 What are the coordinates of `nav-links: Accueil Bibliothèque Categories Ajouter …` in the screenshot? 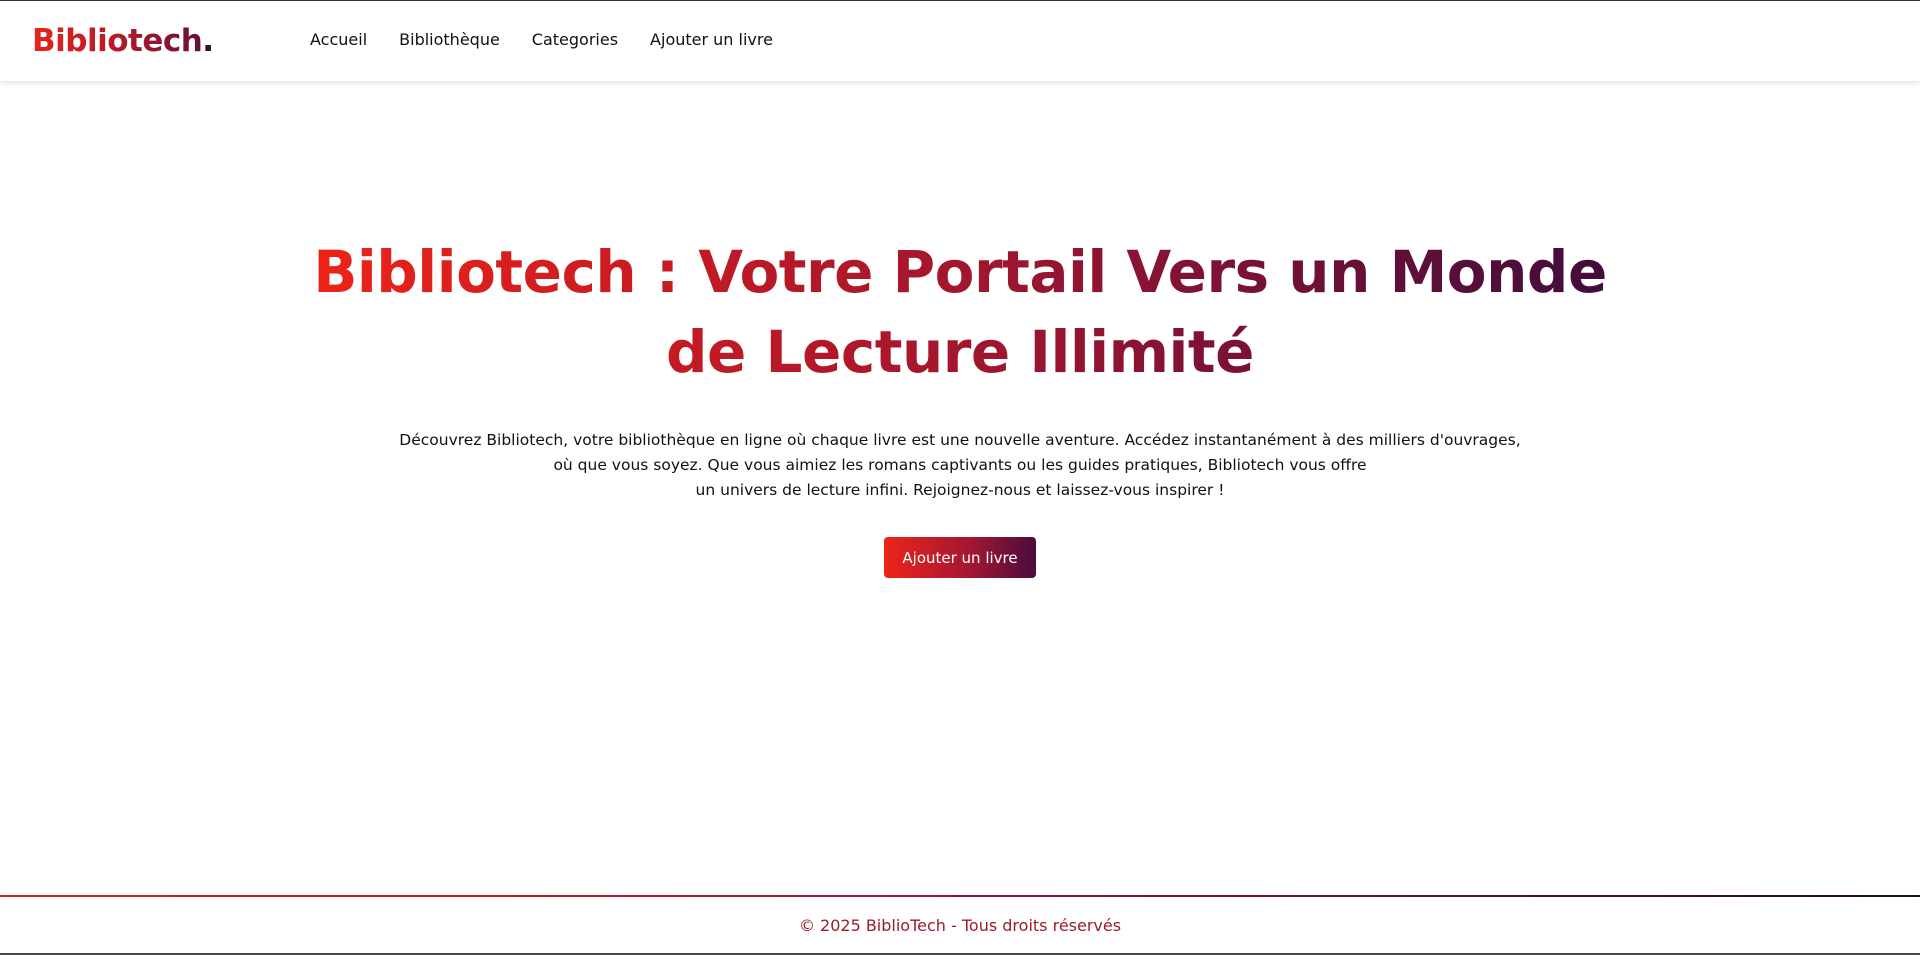 It's located at (557, 40).